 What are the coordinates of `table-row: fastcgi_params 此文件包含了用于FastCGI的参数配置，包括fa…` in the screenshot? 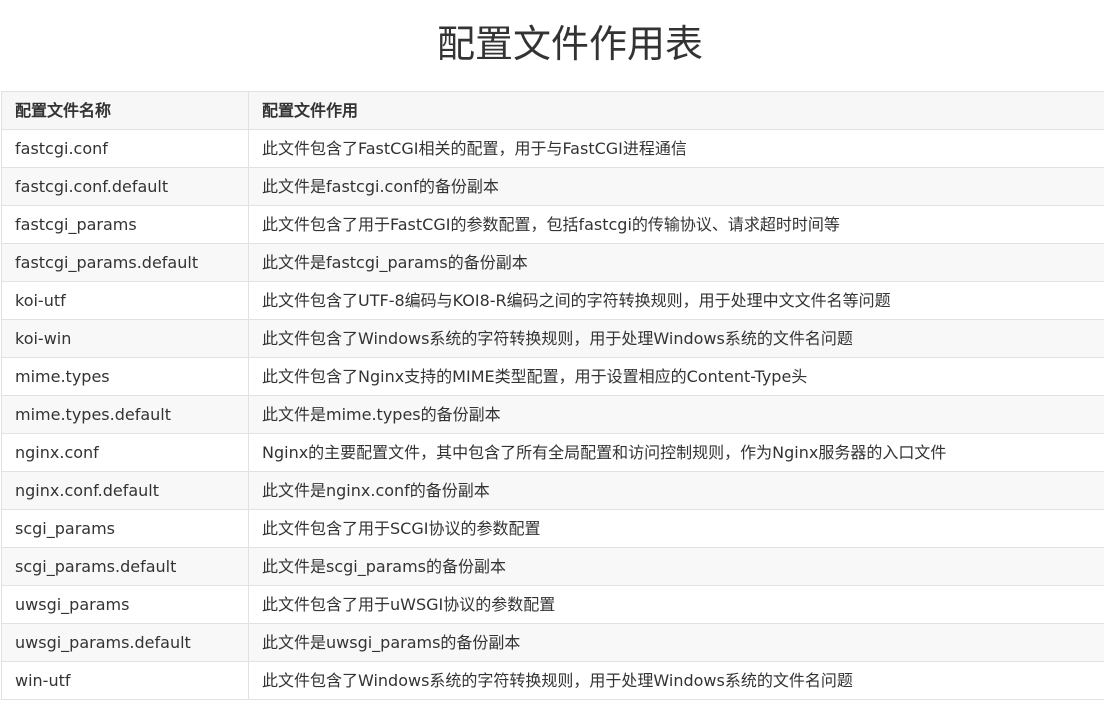 It's located at (552, 224).